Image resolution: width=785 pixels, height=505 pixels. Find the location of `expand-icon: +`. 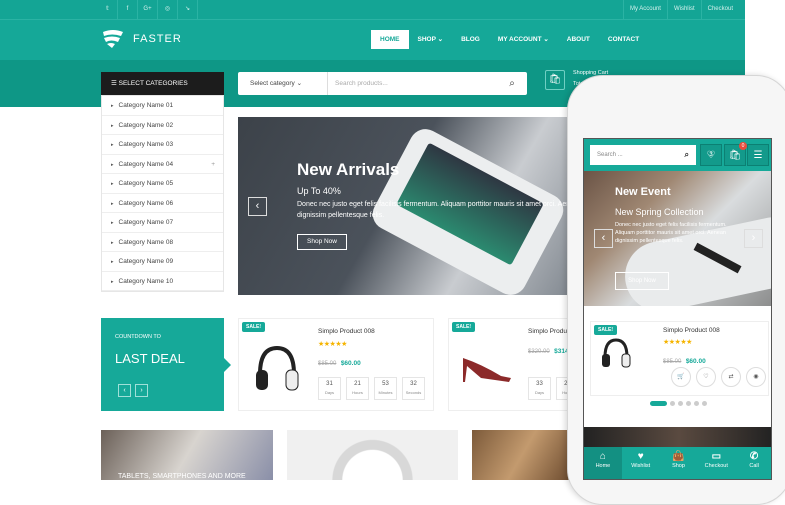

expand-icon: + is located at coordinates (213, 164).